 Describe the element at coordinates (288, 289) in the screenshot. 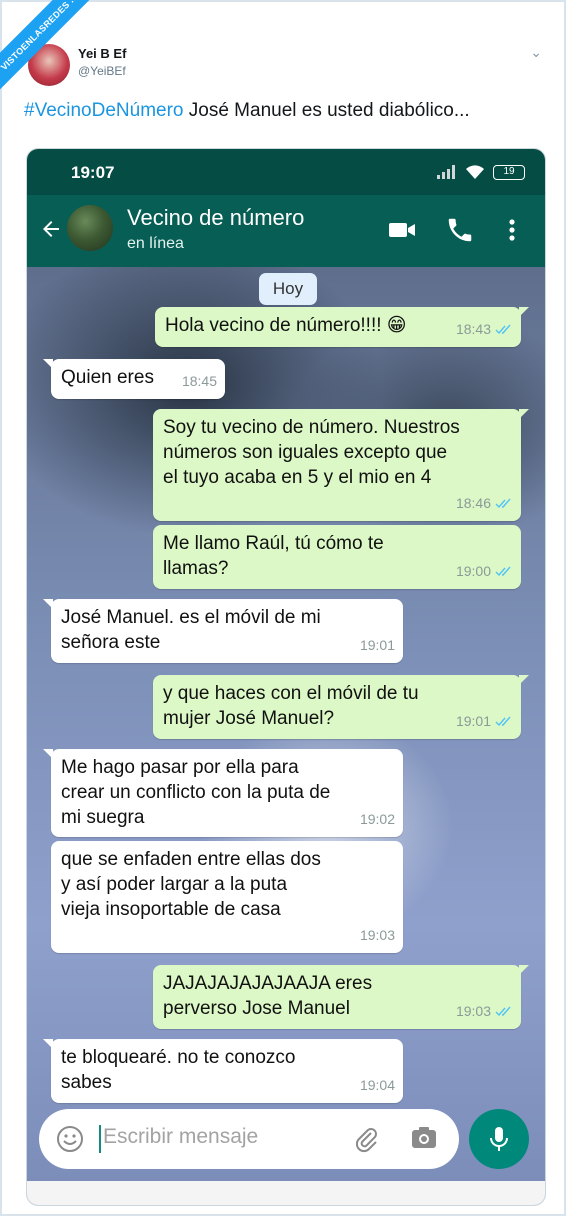

I see `date-pill: Hoy` at that location.